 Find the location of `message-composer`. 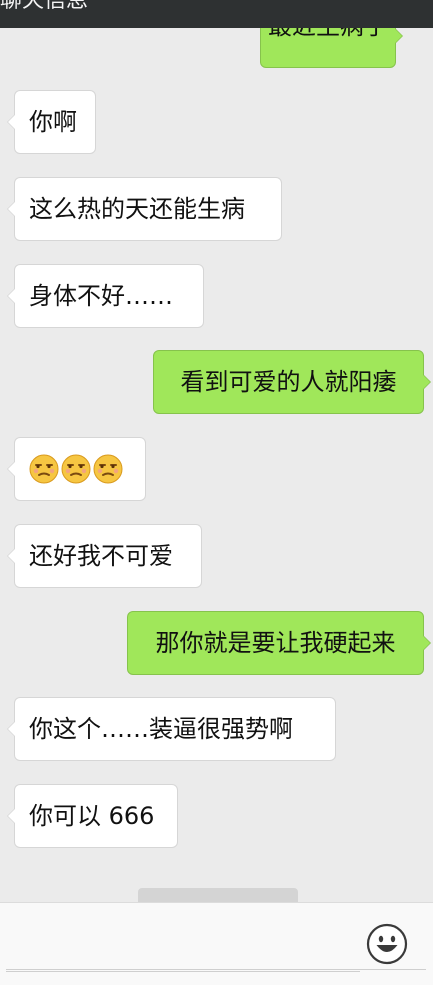

message-composer is located at coordinates (216, 943).